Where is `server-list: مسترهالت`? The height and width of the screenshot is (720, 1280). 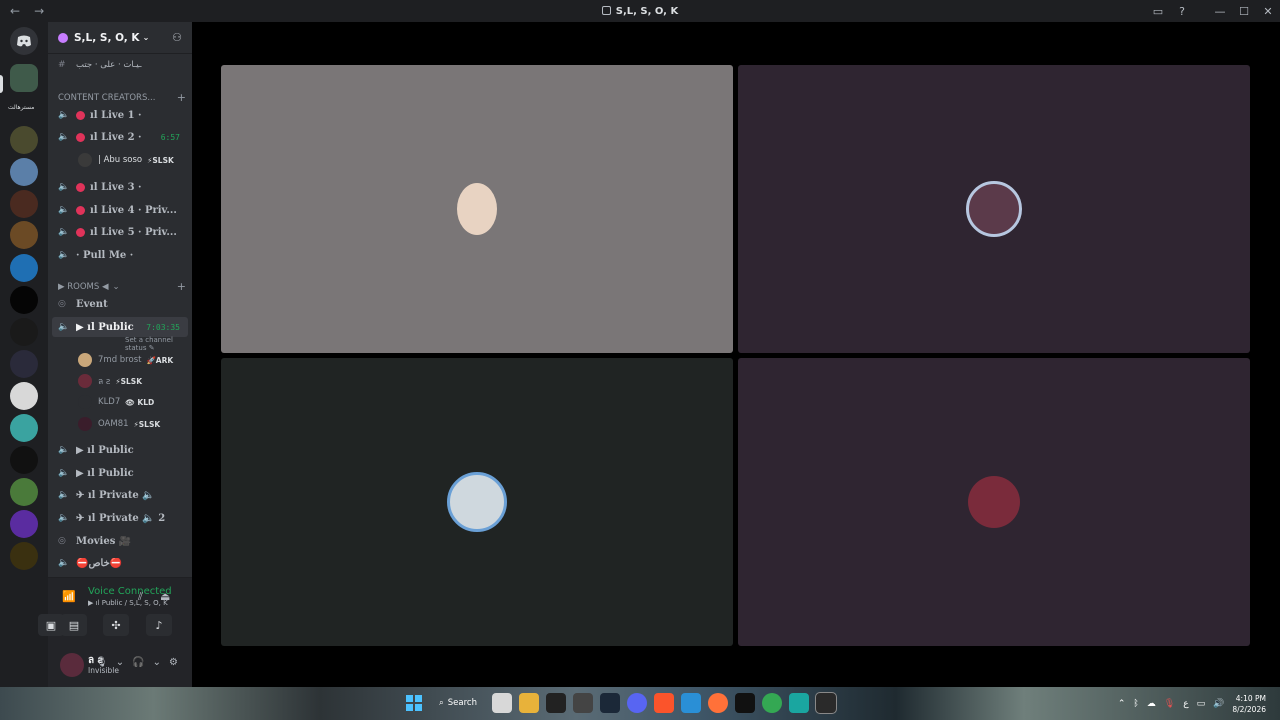
server-list: مسترهالت is located at coordinates (24, 354).